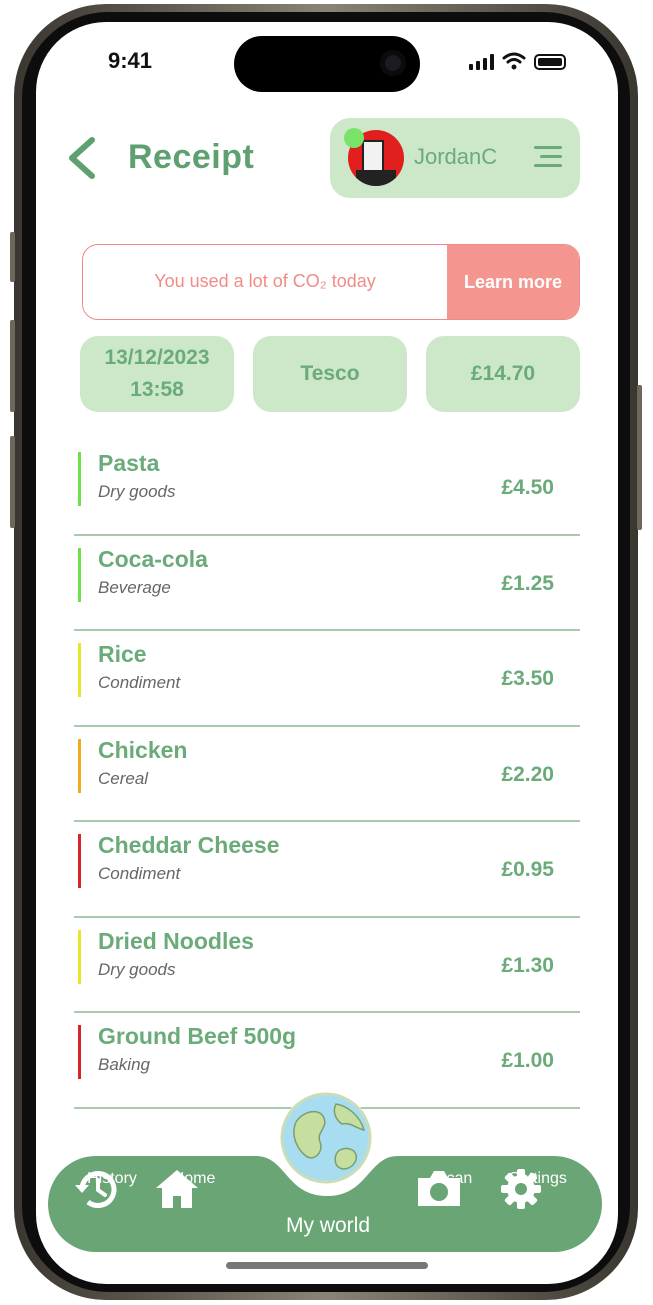 The width and height of the screenshot is (653, 1305). I want to click on username: JordanC, so click(456, 156).